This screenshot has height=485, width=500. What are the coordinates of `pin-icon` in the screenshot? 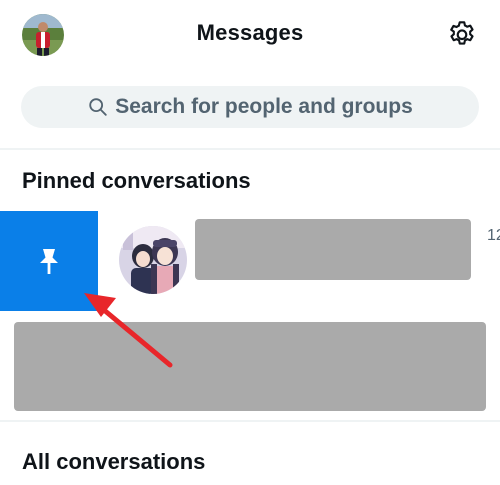 It's located at (49, 261).